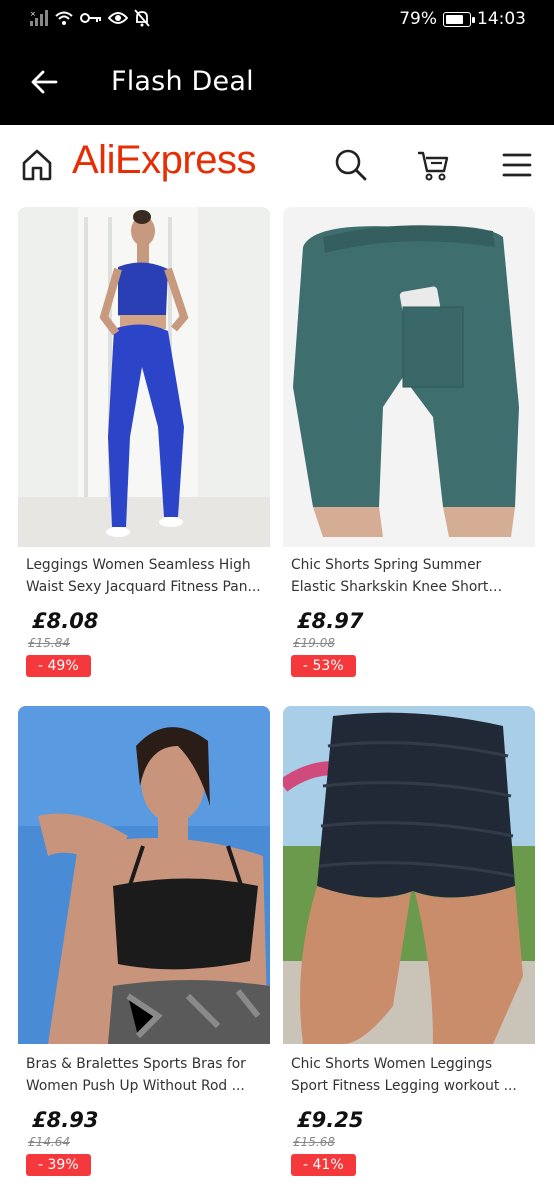  Describe the element at coordinates (418, 19) in the screenshot. I see `battery-percent: 79%` at that location.